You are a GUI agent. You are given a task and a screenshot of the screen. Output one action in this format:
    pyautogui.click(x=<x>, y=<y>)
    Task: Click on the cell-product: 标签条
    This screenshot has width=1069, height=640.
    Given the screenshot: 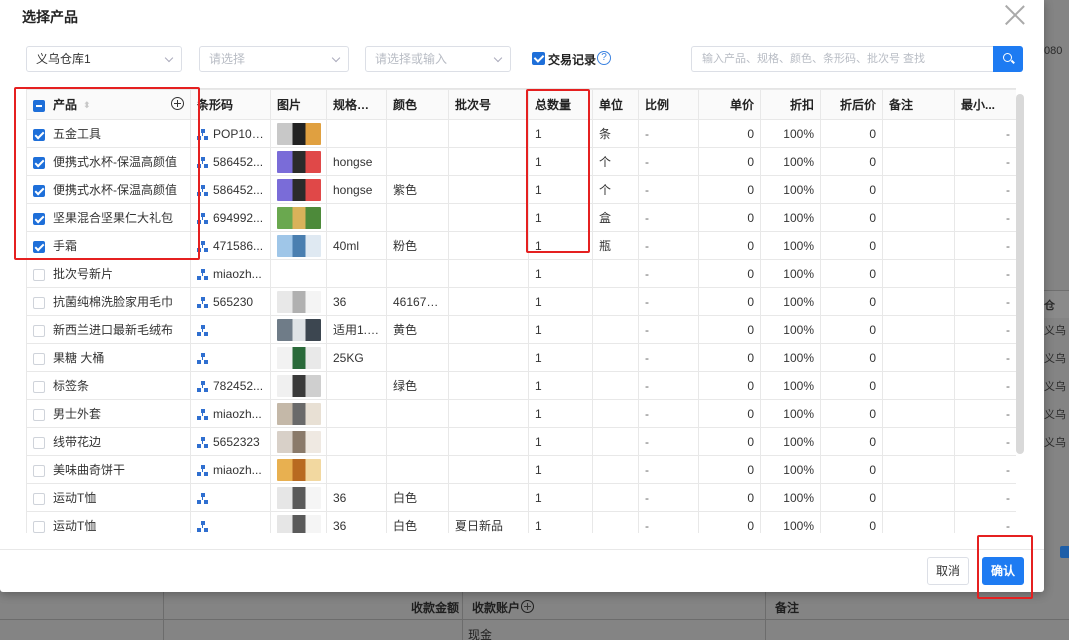 What is the action you would take?
    pyautogui.click(x=108, y=385)
    